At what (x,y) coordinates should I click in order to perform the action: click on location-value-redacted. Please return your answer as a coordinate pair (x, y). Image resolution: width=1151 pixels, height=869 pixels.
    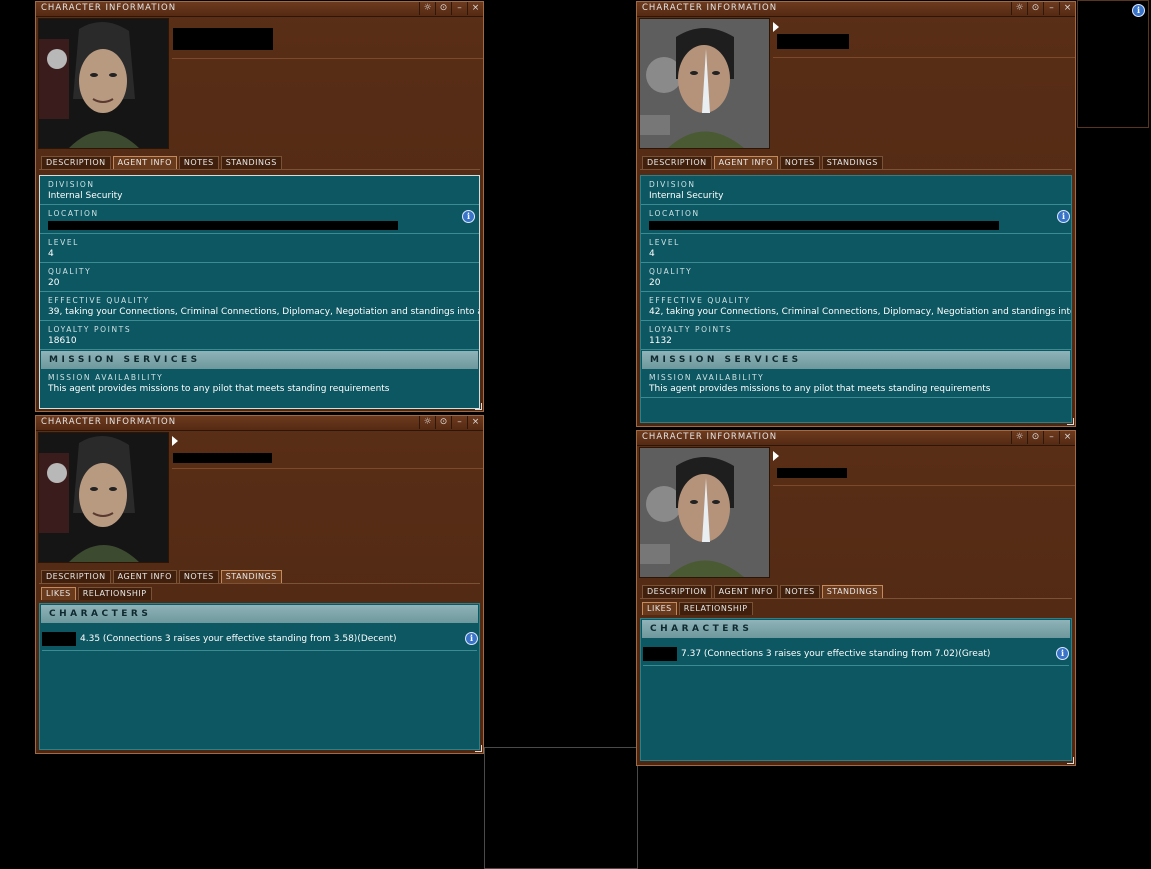
    Looking at the image, I should click on (223, 225).